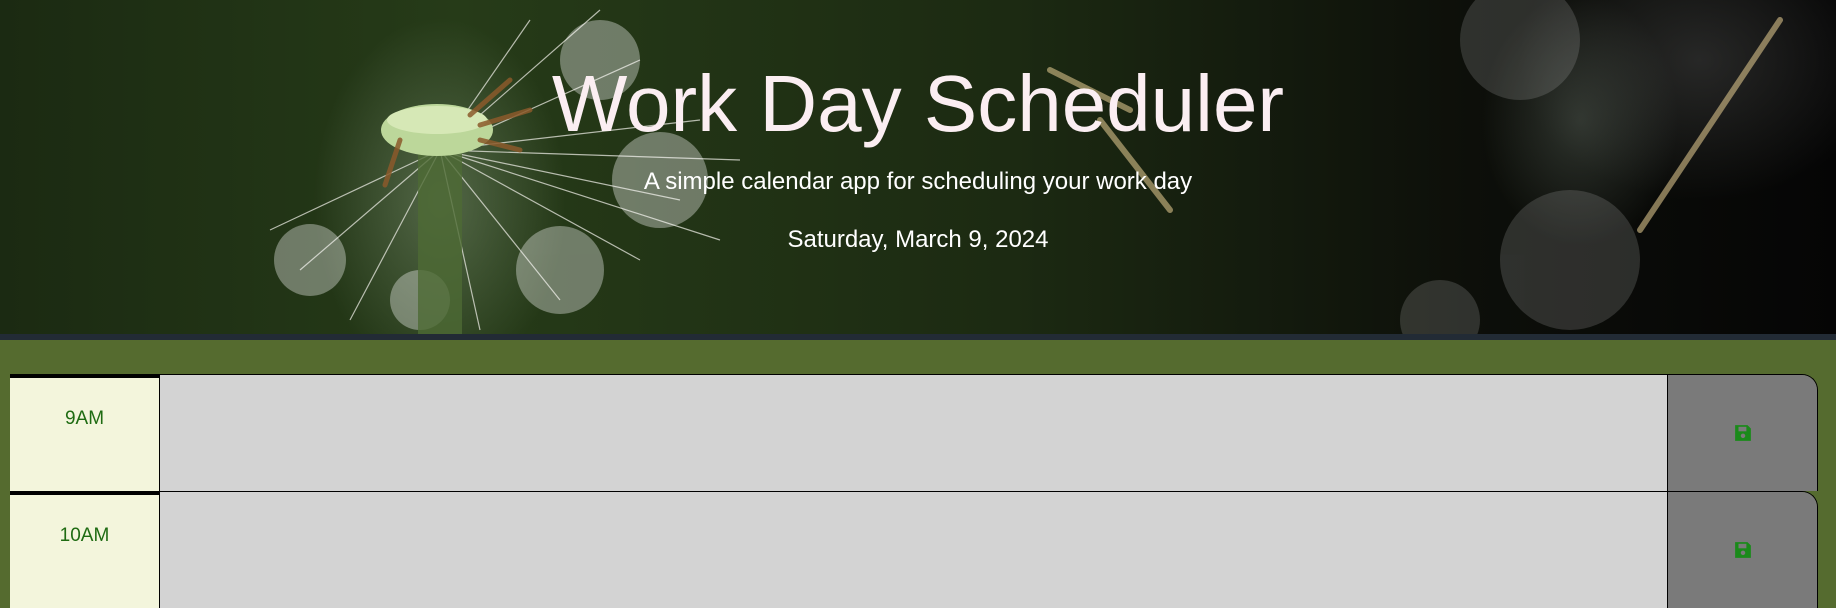 The image size is (1836, 608). Describe the element at coordinates (85, 433) in the screenshot. I see `hour-label: 9AM` at that location.